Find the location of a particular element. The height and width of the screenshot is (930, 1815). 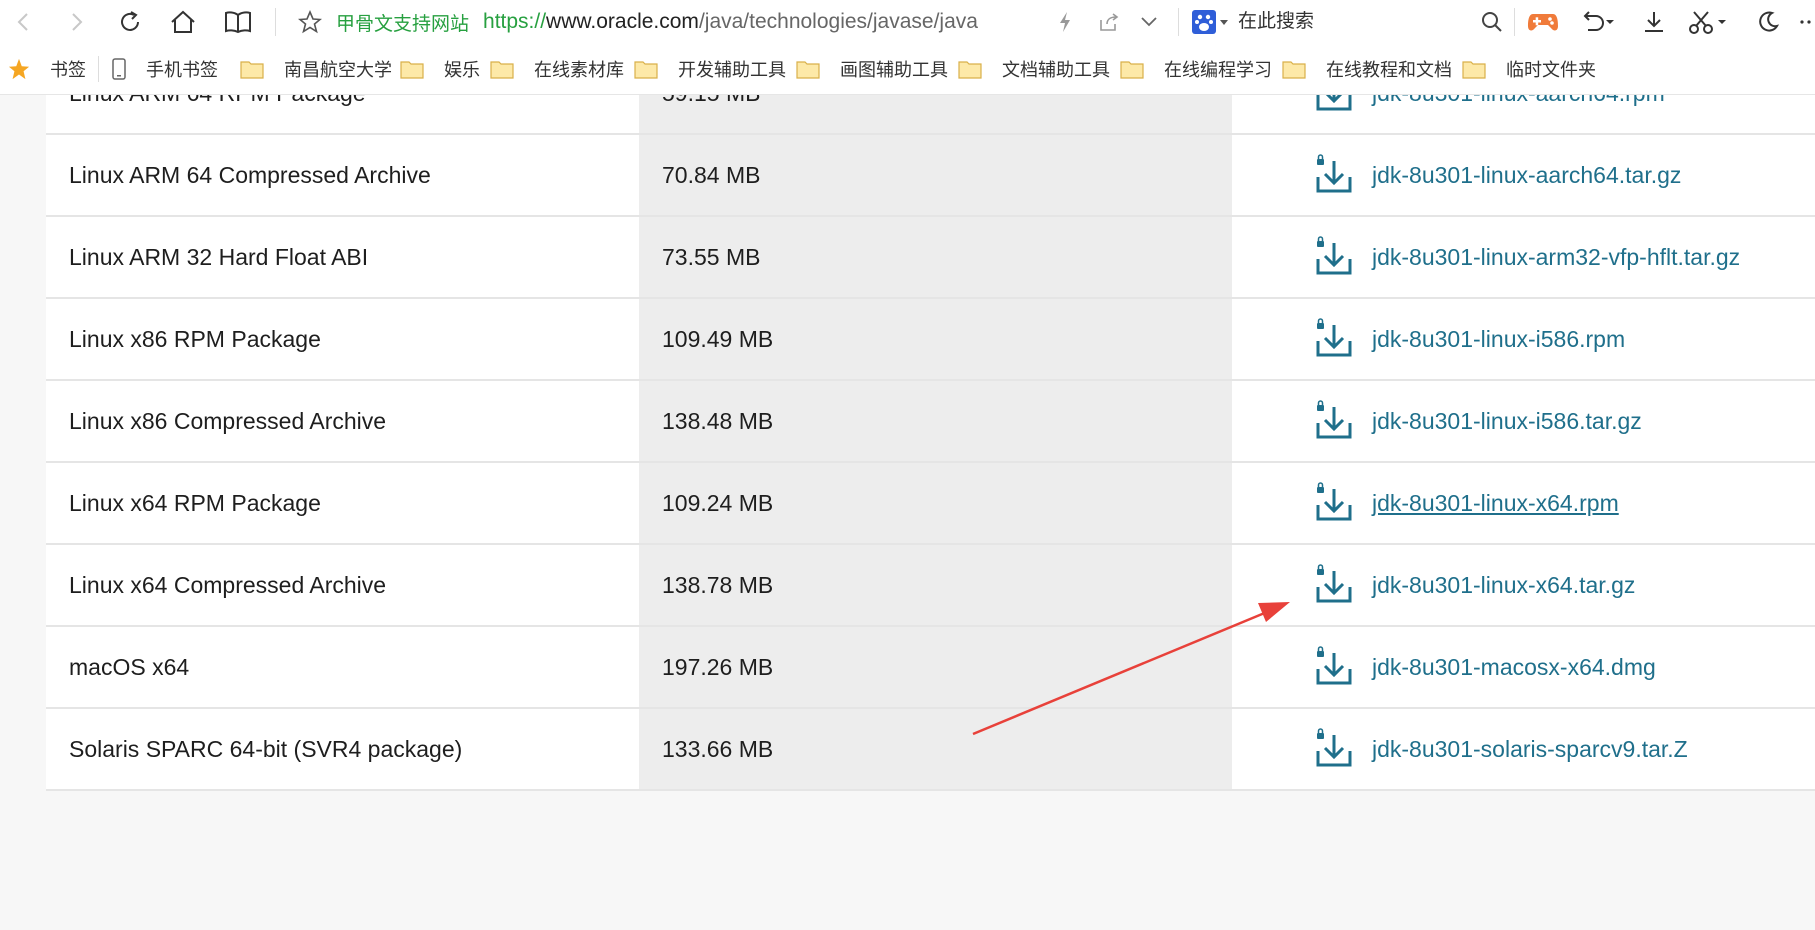

bookmark-item: 文档辅助工具 is located at coordinates (1034, 69).